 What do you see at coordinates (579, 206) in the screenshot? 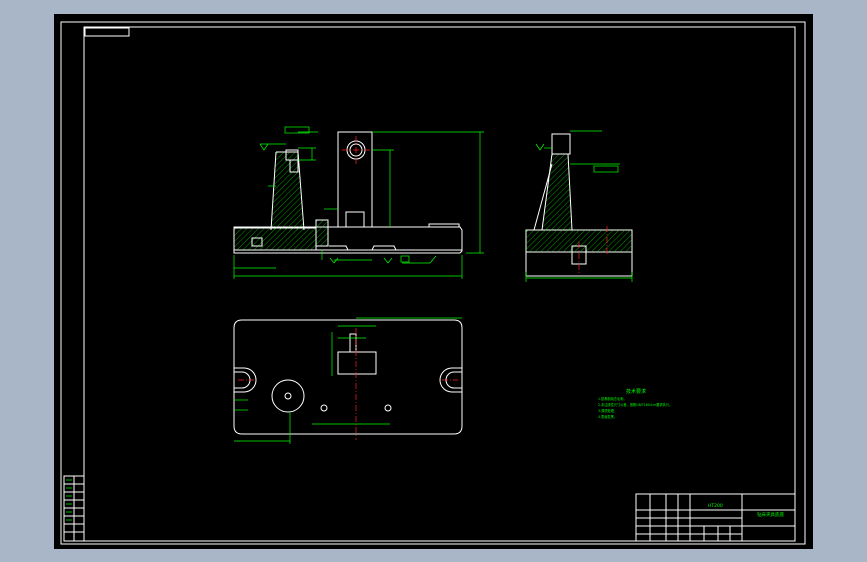
I see `side-view` at bounding box center [579, 206].